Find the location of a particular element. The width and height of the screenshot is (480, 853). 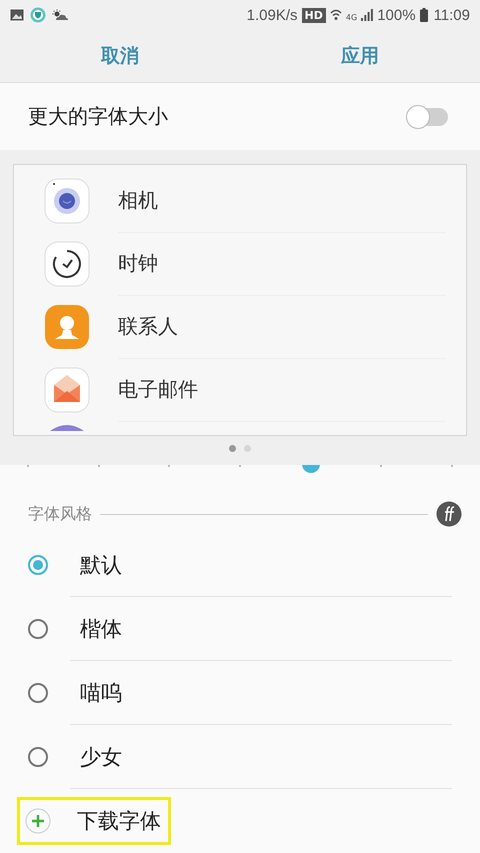

font-option: 默认 is located at coordinates (101, 565).